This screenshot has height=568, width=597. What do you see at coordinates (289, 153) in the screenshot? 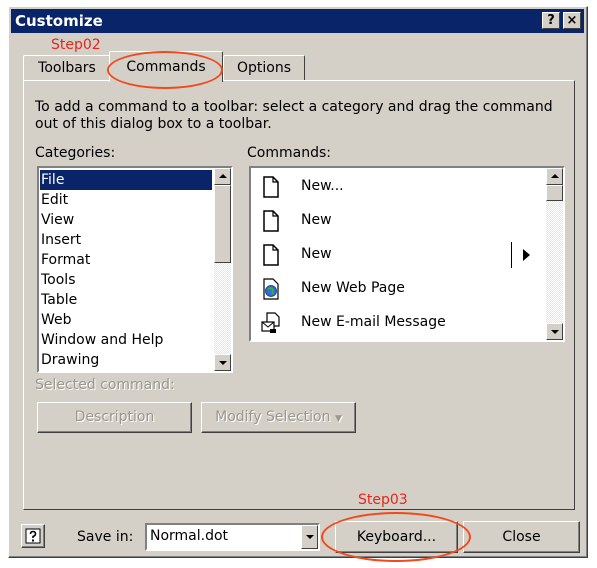
I see `commands-label: Commands:` at bounding box center [289, 153].